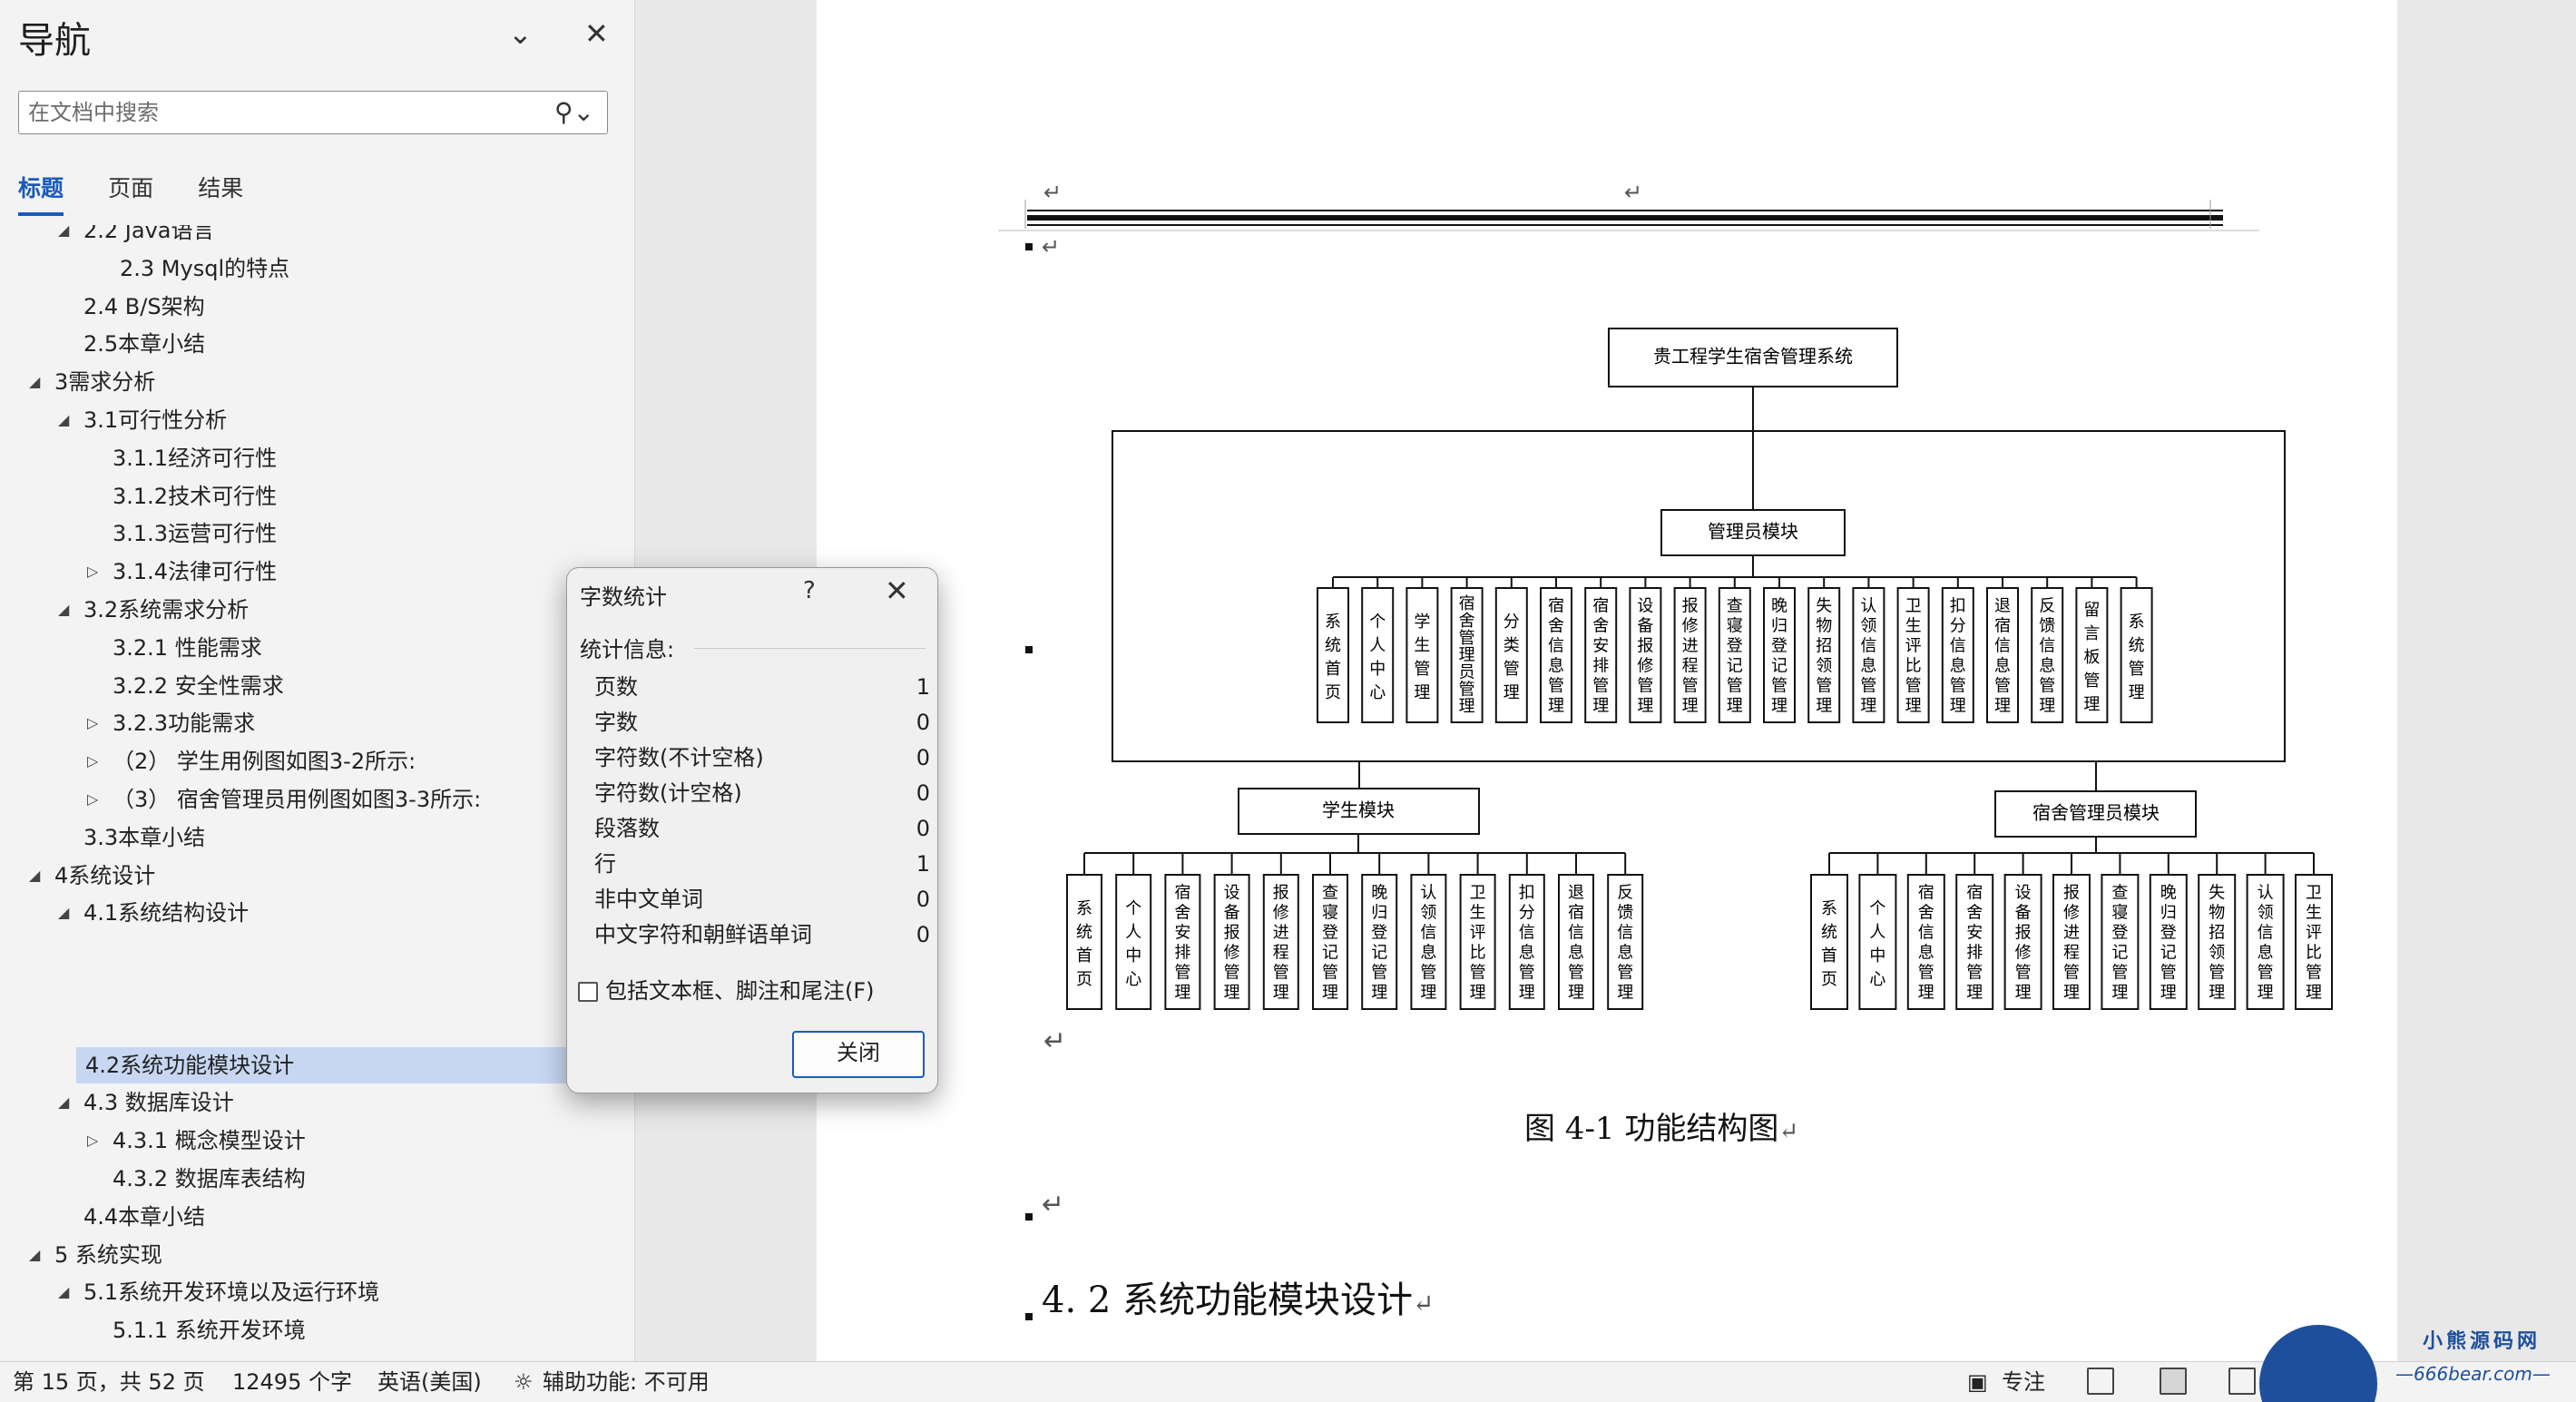  I want to click on nav-tree-item: ▷ （2） 学生用例图如图3-2所示:, so click(251, 761).